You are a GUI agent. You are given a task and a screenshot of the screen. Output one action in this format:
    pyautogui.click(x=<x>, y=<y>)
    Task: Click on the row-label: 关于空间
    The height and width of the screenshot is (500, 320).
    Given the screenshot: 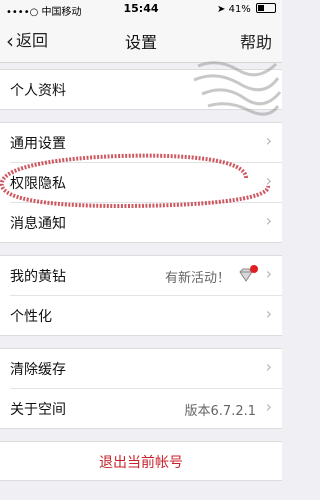 What is the action you would take?
    pyautogui.click(x=38, y=410)
    